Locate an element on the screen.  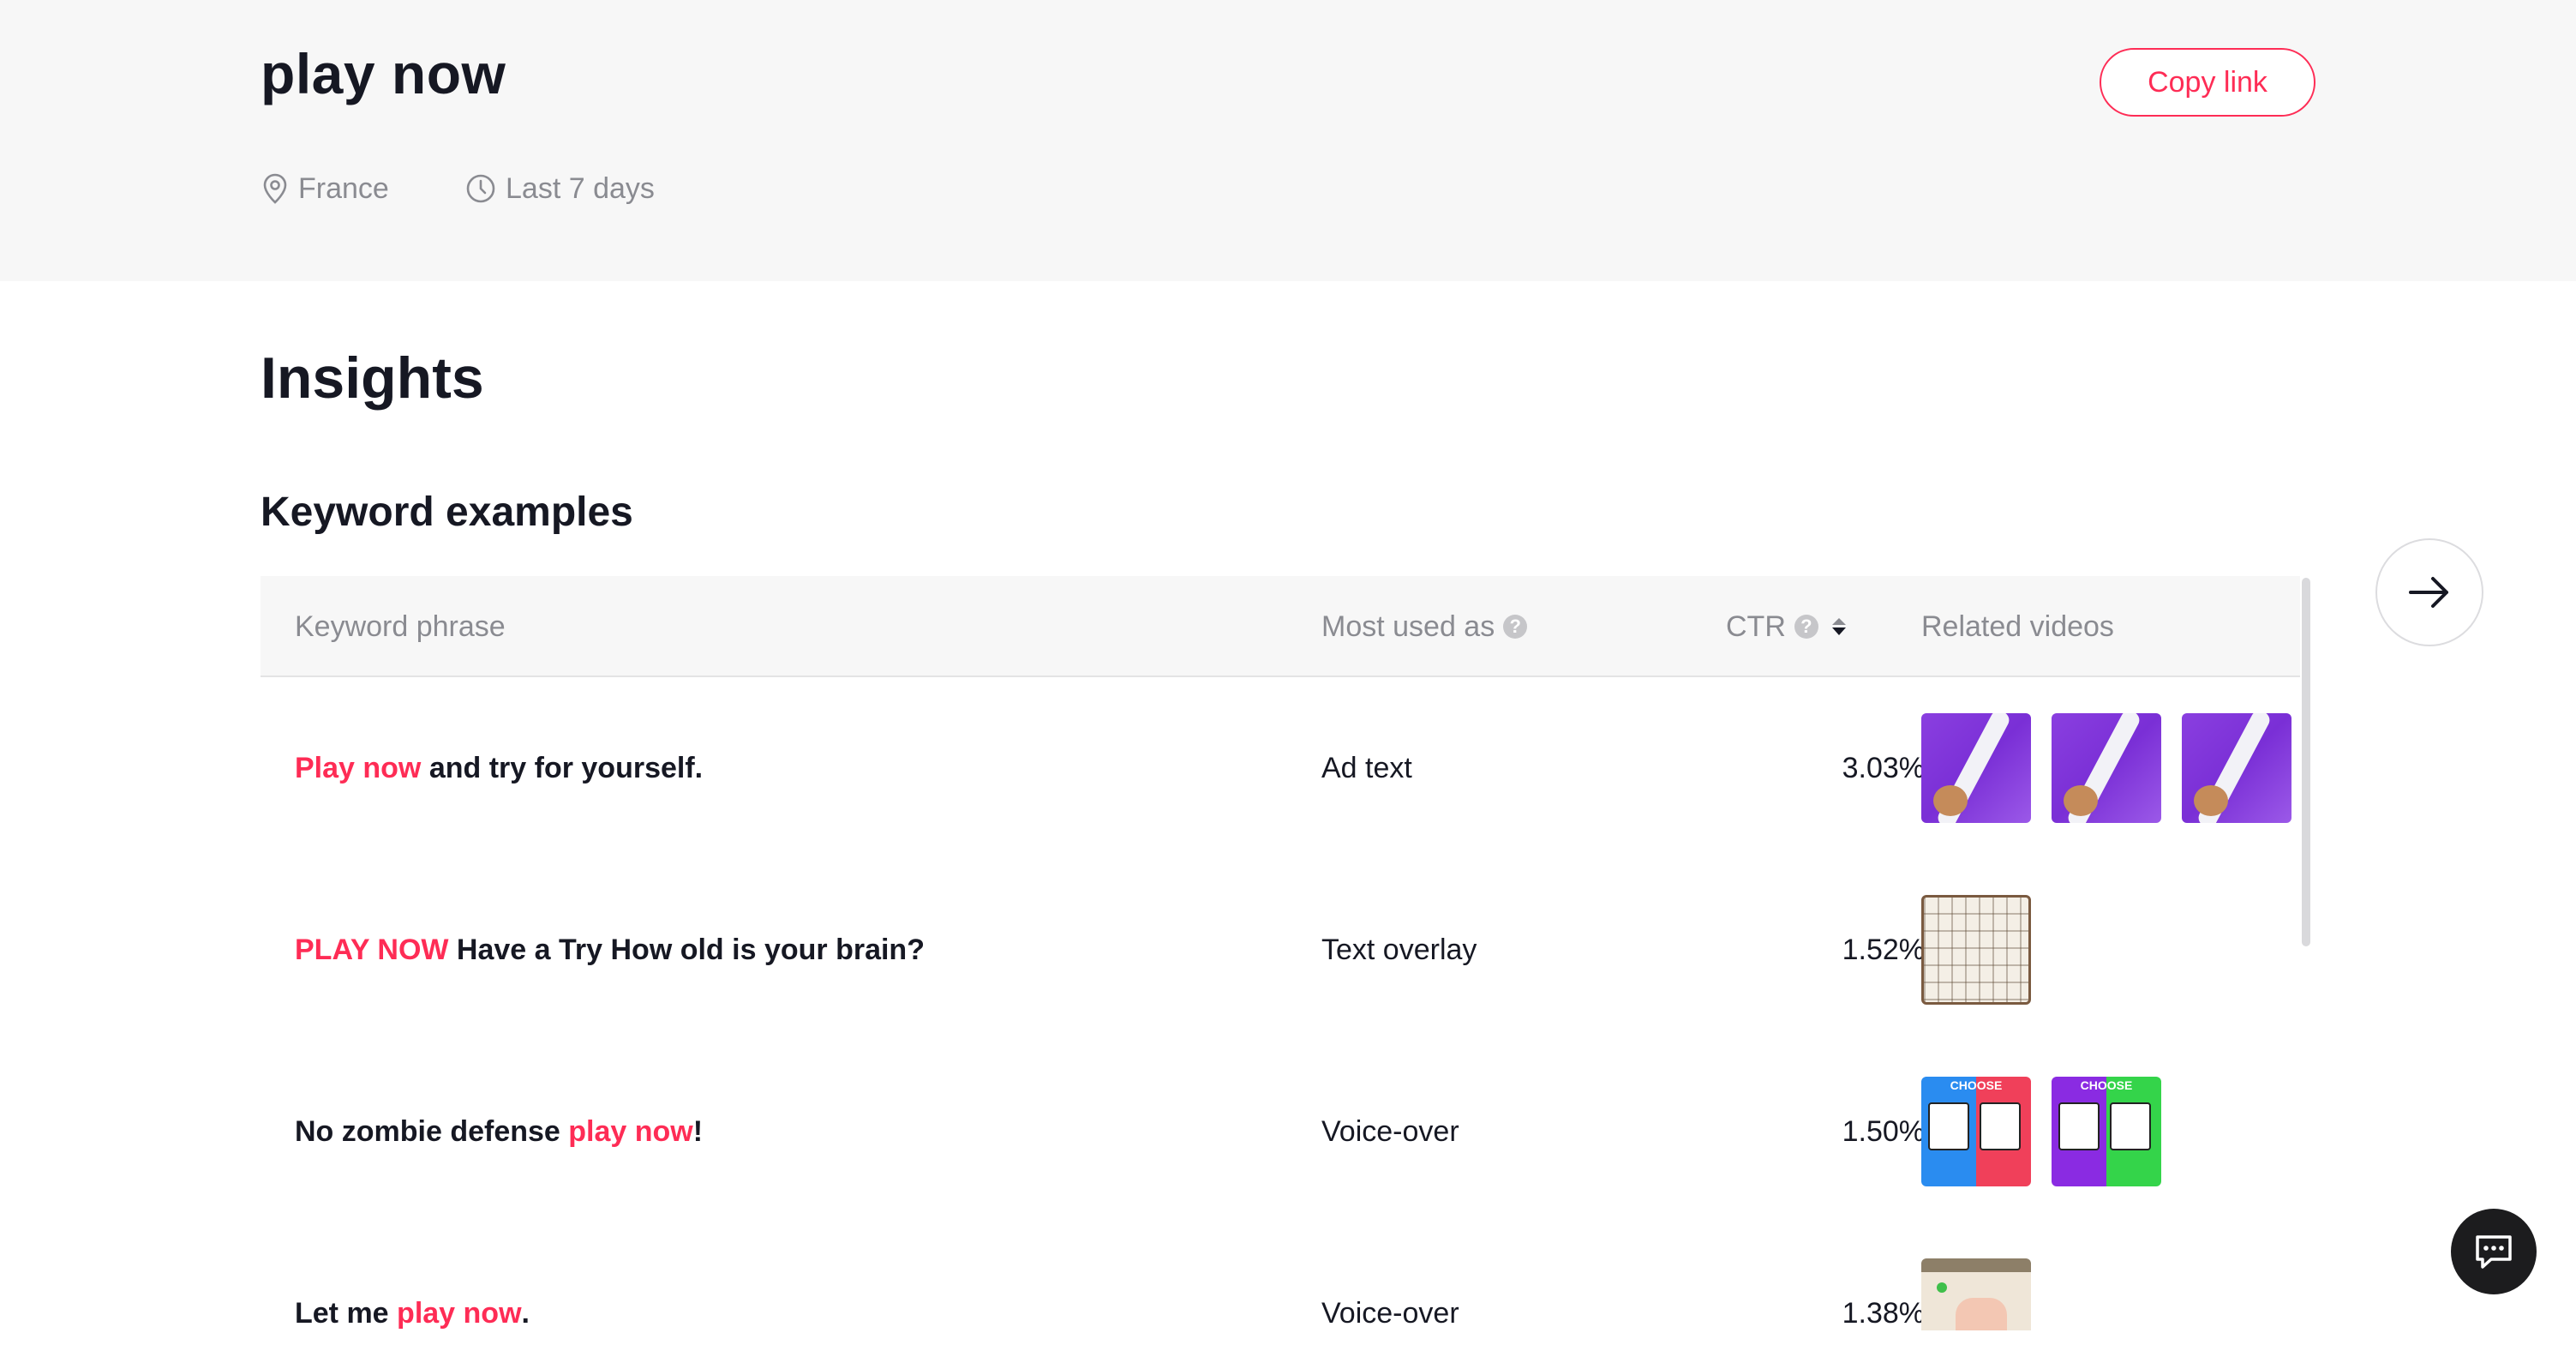
location-filter: France is located at coordinates (325, 188).